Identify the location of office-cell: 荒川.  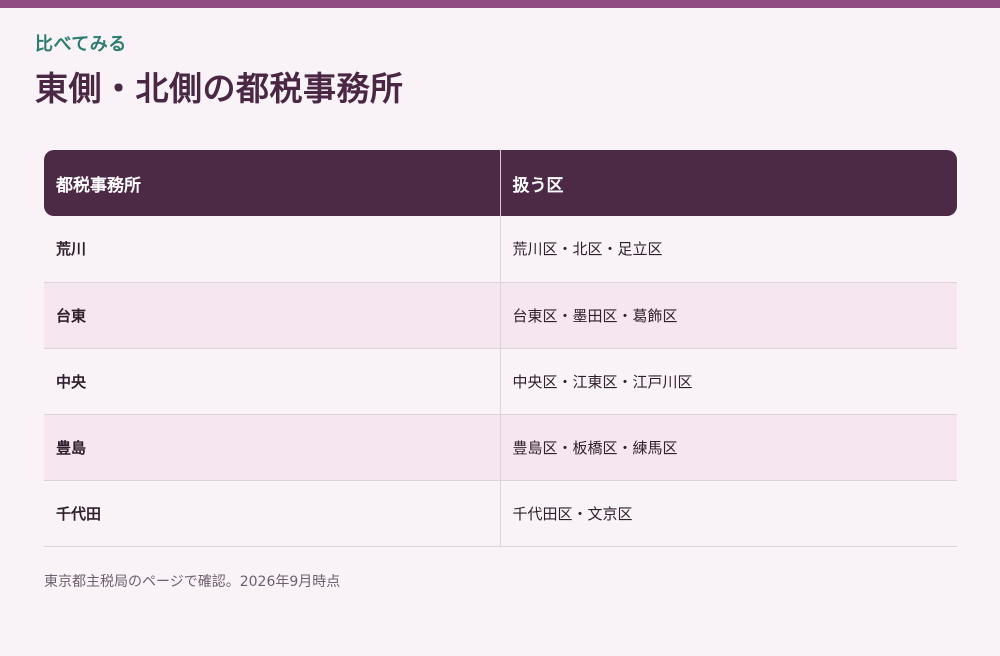
(272, 249).